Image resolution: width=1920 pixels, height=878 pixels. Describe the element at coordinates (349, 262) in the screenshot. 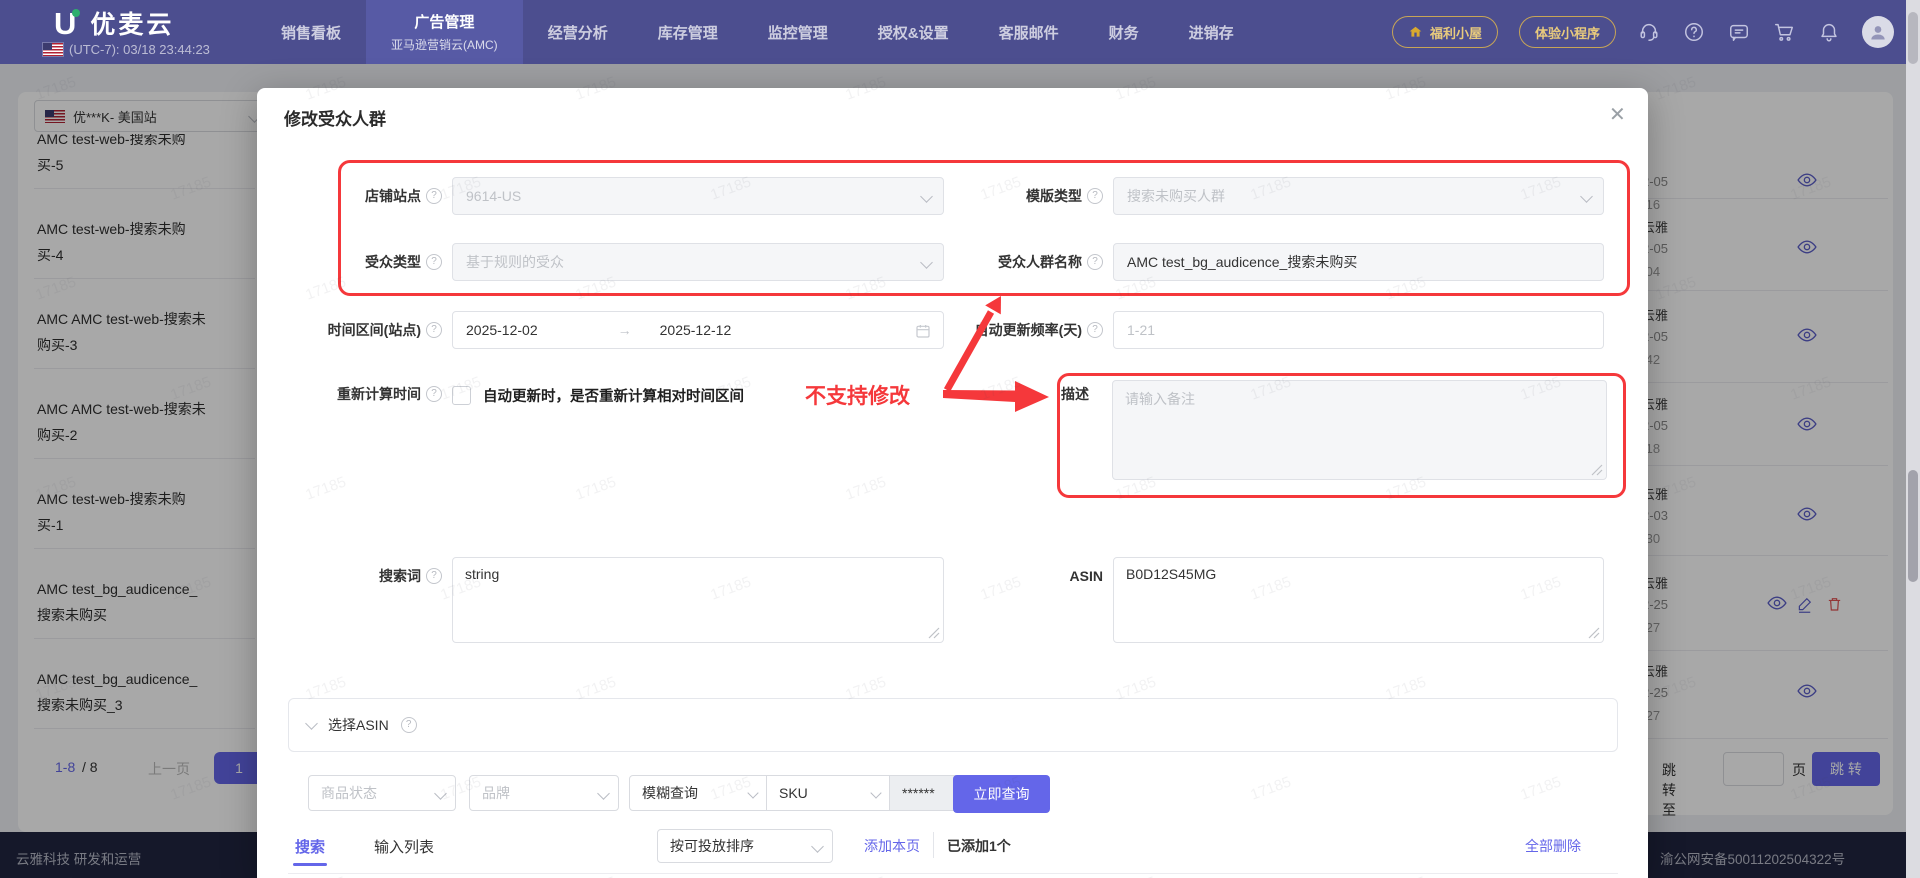

I see `audience-type-label: 受众类型?` at that location.